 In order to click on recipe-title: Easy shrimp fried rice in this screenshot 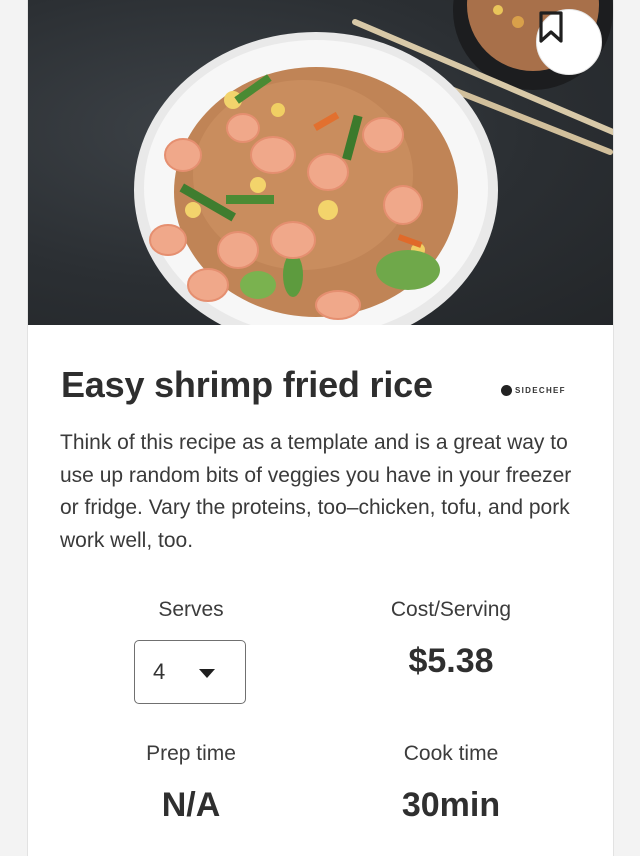, I will do `click(247, 384)`.